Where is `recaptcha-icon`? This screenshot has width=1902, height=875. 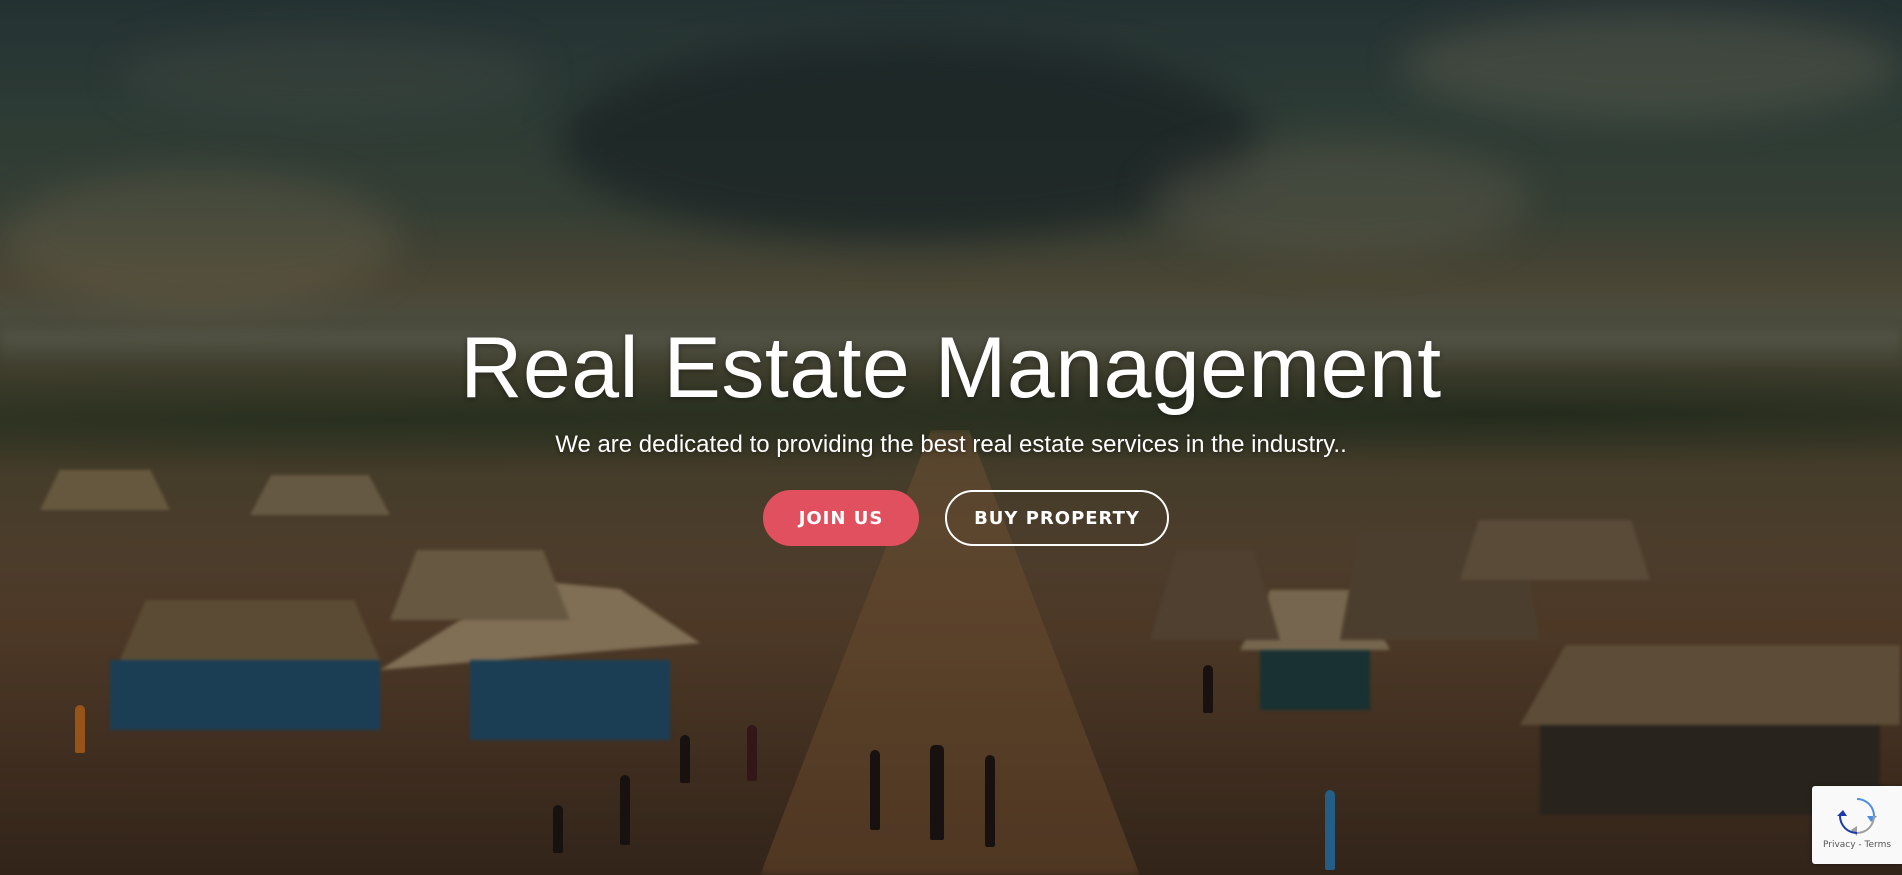
recaptcha-icon is located at coordinates (1857, 817).